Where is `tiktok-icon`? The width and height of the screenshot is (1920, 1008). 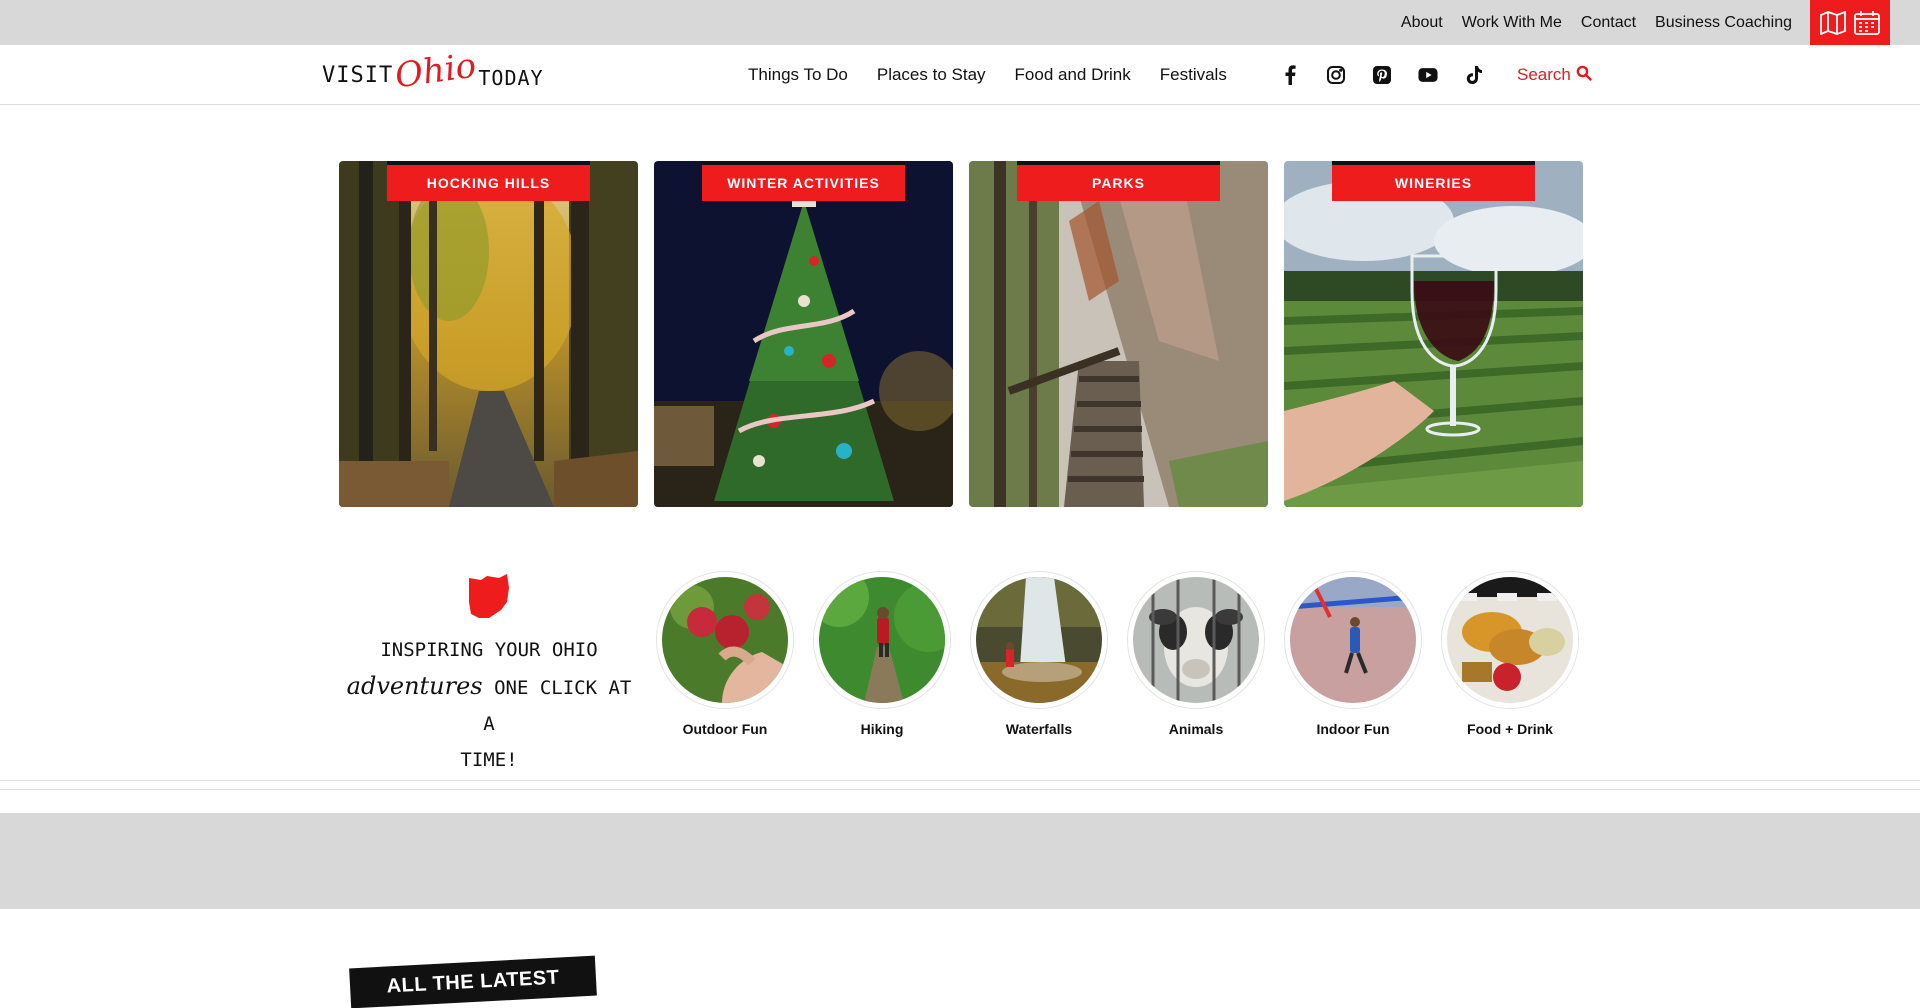 tiktok-icon is located at coordinates (1474, 75).